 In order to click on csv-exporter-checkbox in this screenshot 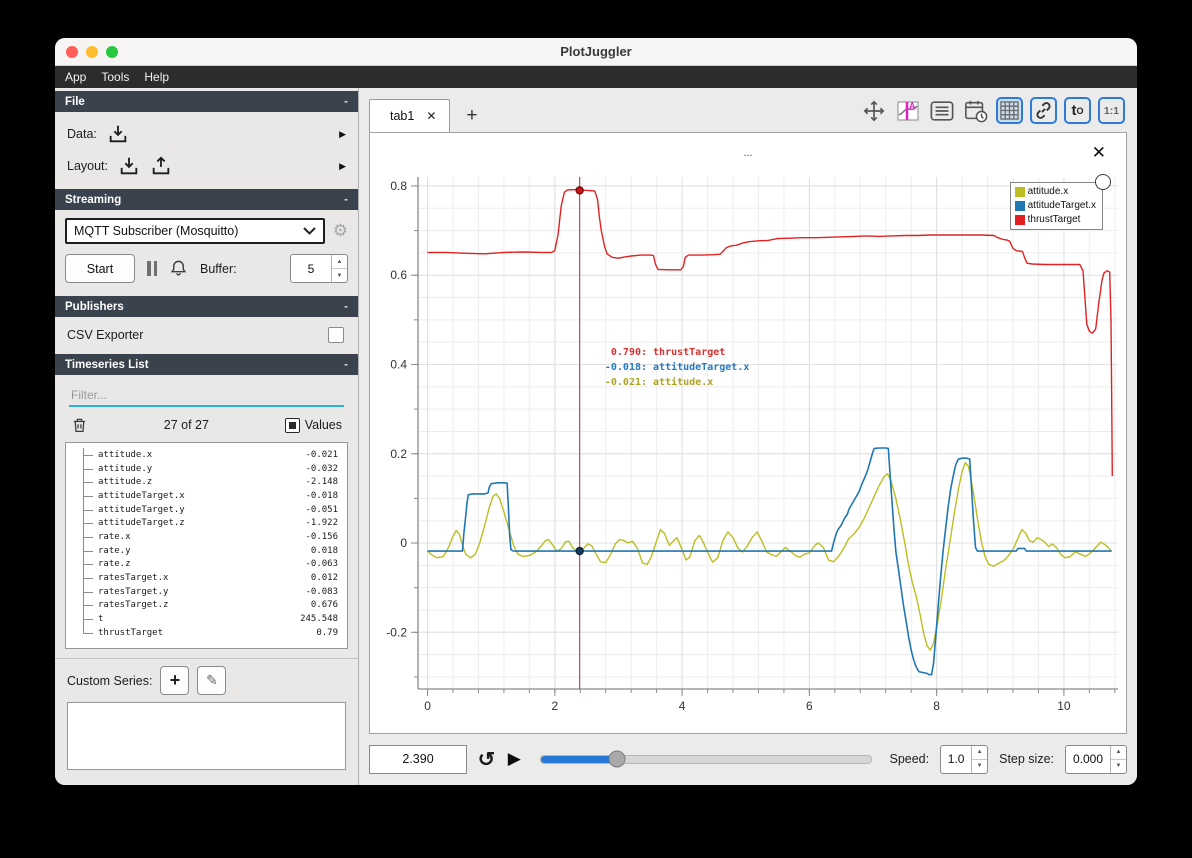, I will do `click(336, 335)`.